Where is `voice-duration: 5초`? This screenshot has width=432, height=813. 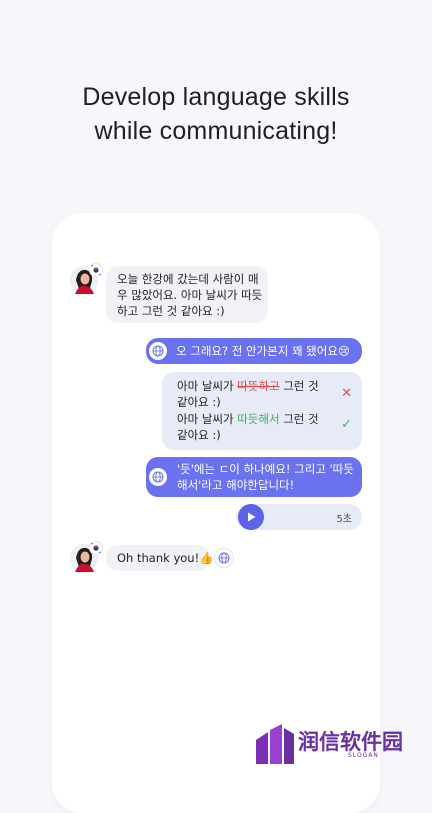 voice-duration: 5초 is located at coordinates (344, 519).